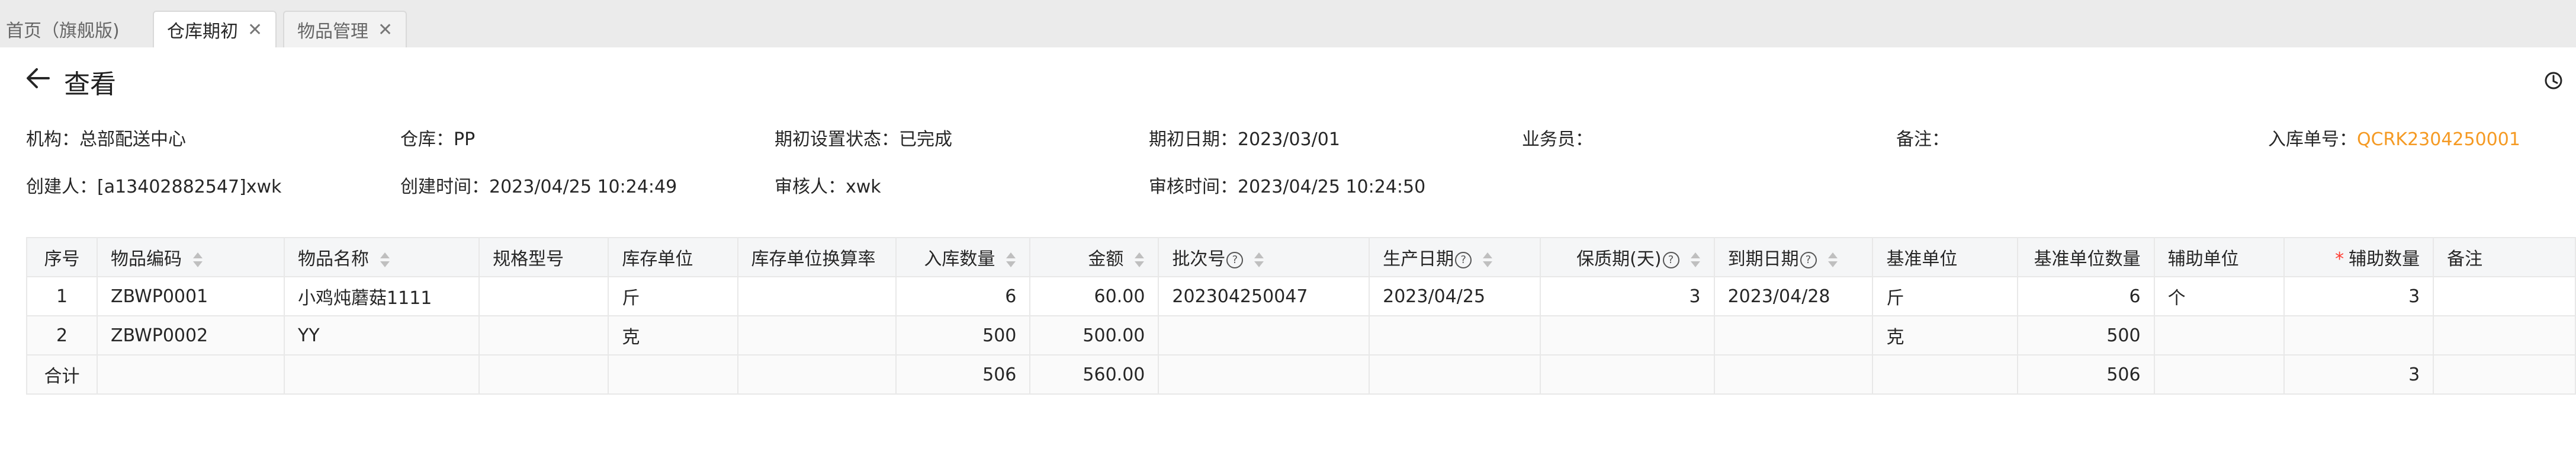 The height and width of the screenshot is (461, 2576). What do you see at coordinates (2465, 259) in the screenshot?
I see `col-header-remark-label: 备注` at bounding box center [2465, 259].